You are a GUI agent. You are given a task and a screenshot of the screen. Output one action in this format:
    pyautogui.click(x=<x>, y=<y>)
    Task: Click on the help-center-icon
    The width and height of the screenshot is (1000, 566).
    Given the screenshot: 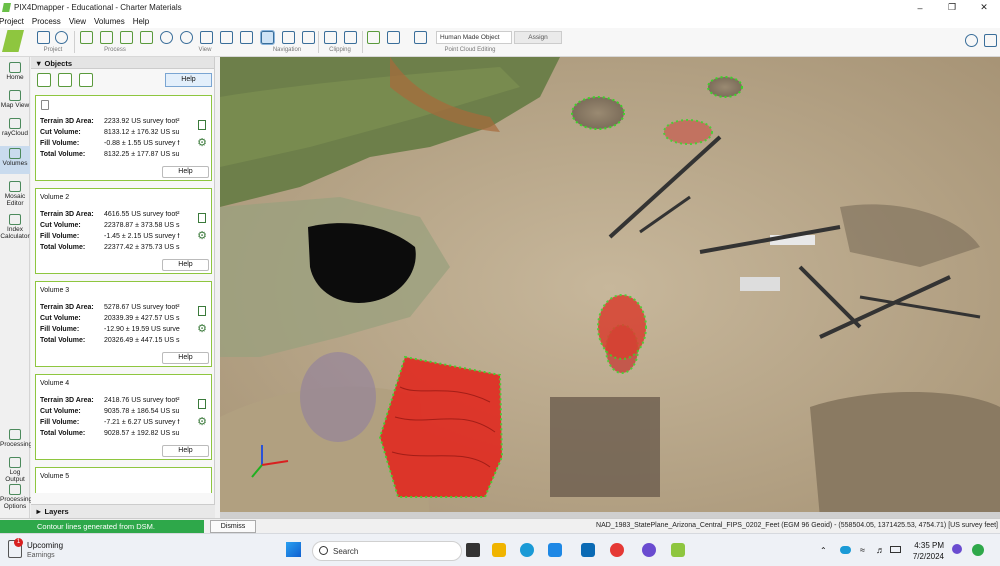 What is the action you would take?
    pyautogui.click(x=990, y=40)
    